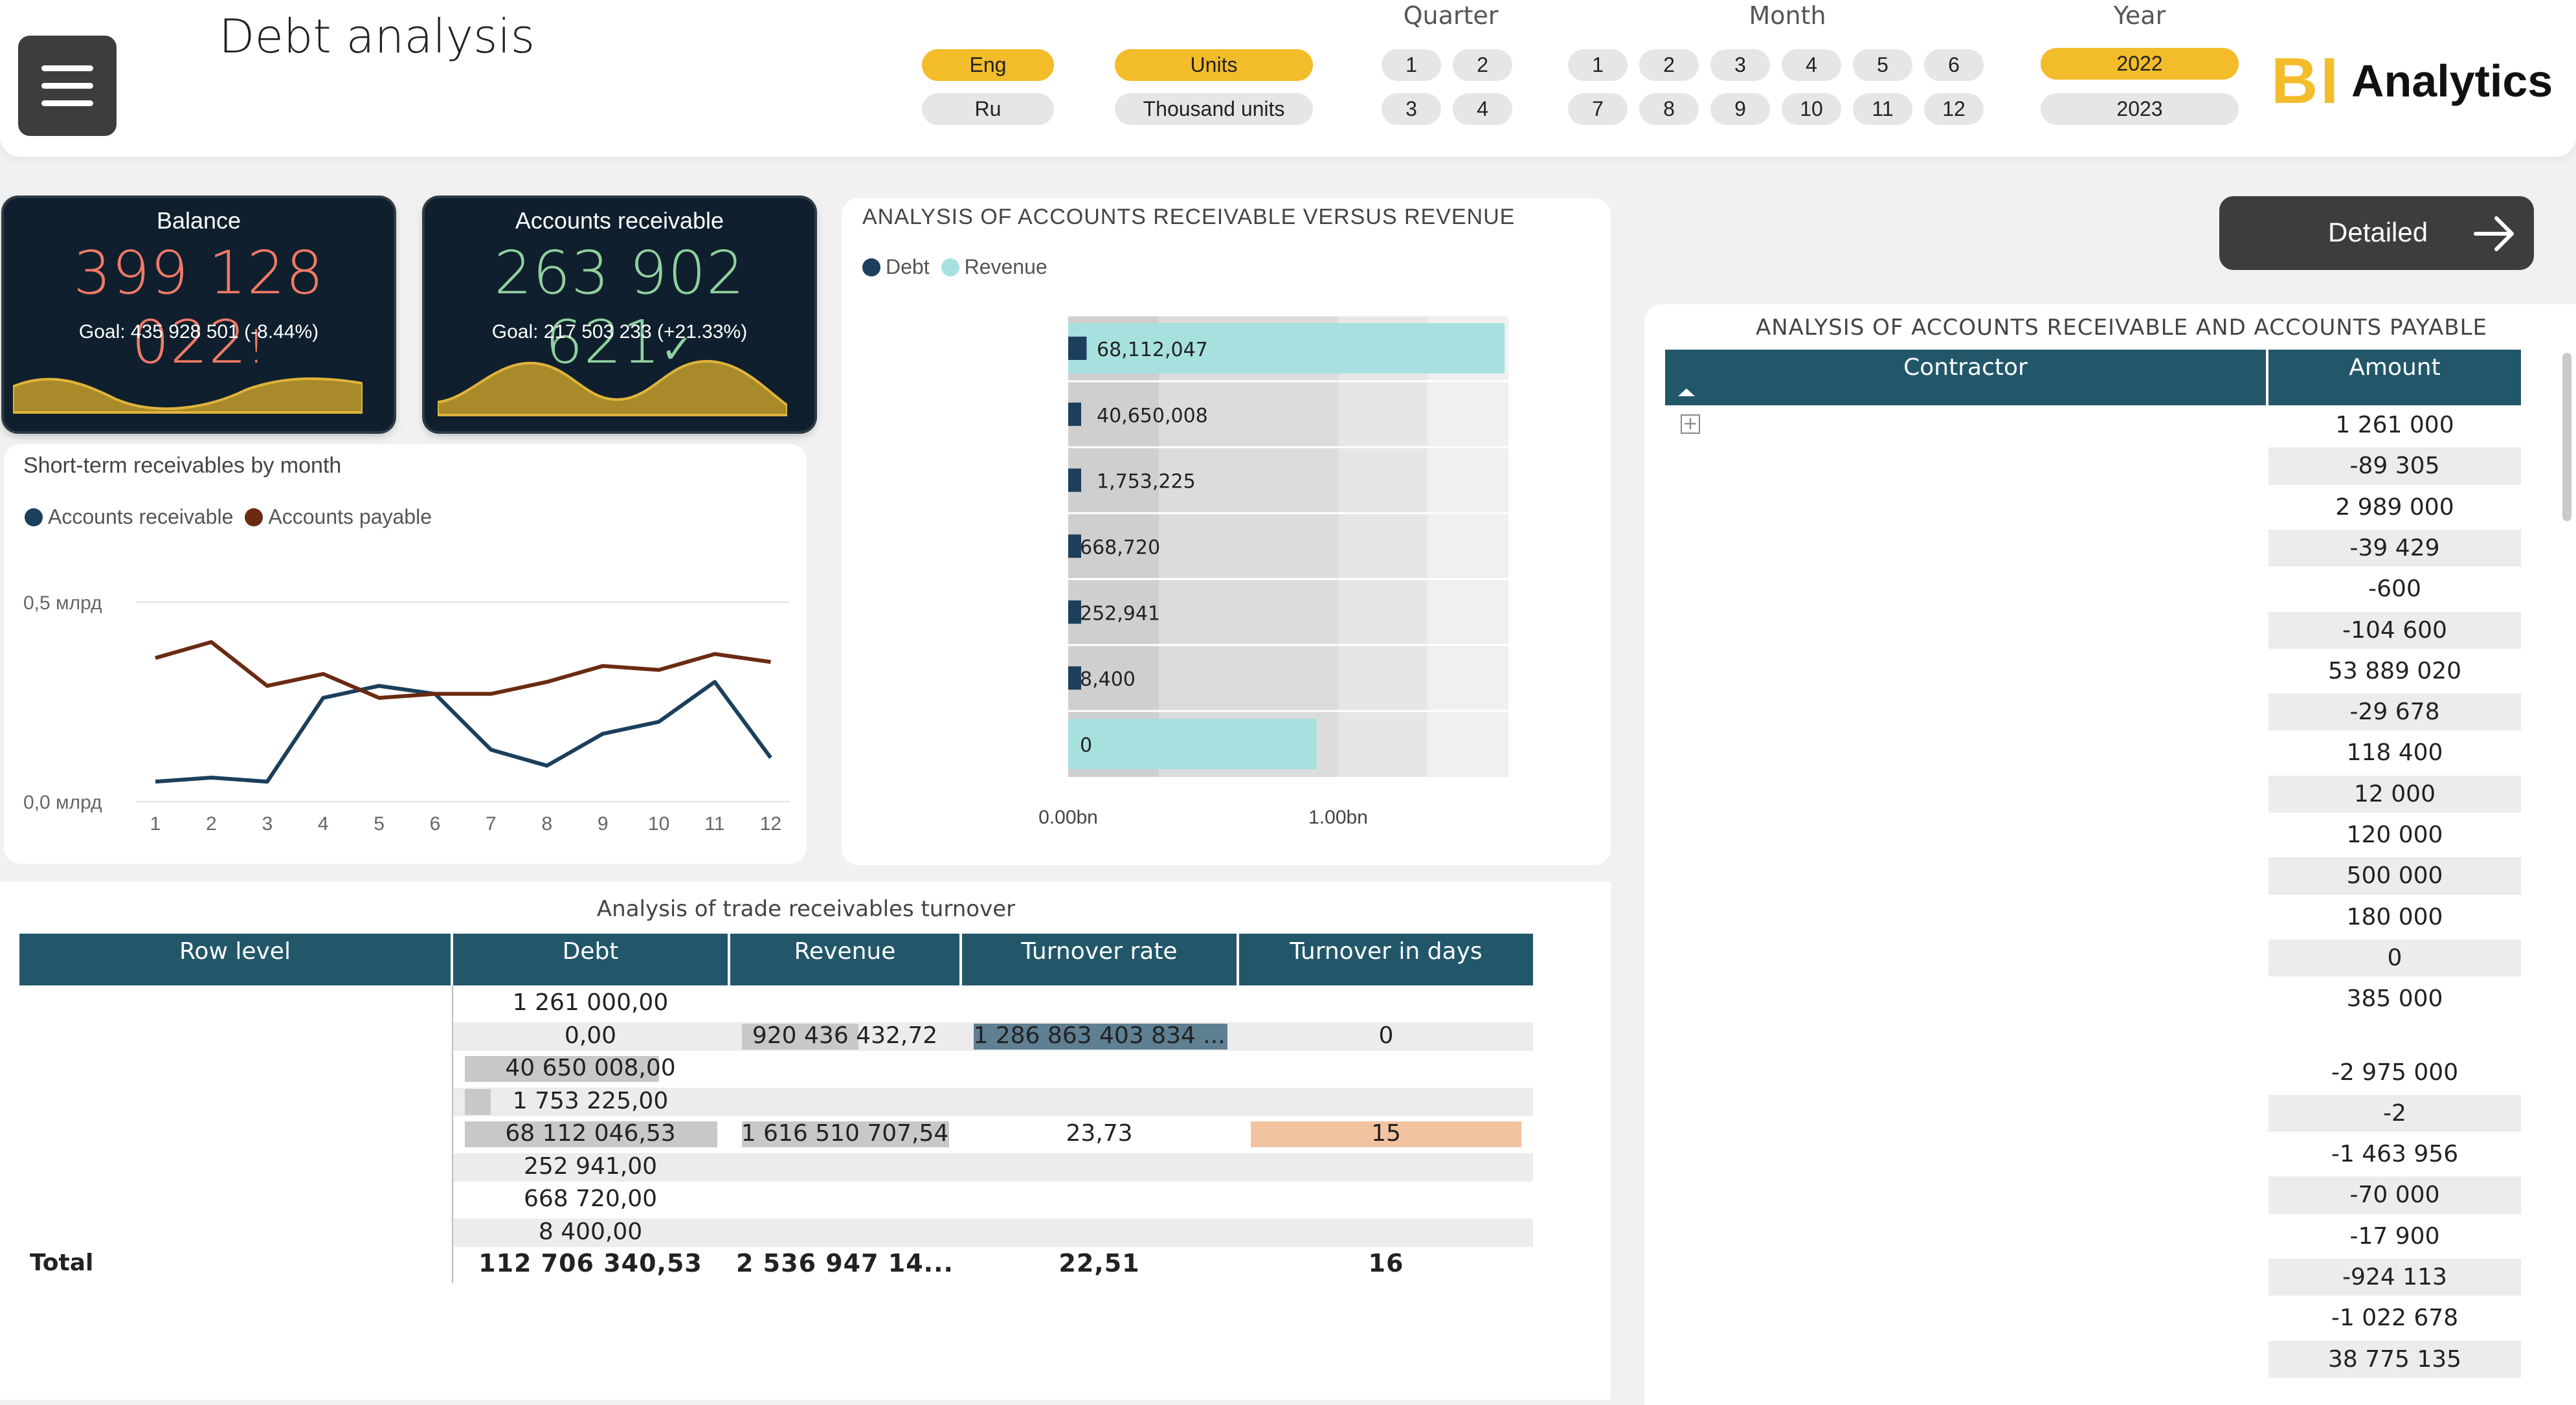 The width and height of the screenshot is (2576, 1405). Describe the element at coordinates (1192, 744) in the screenshot. I see `revenue-bar` at that location.